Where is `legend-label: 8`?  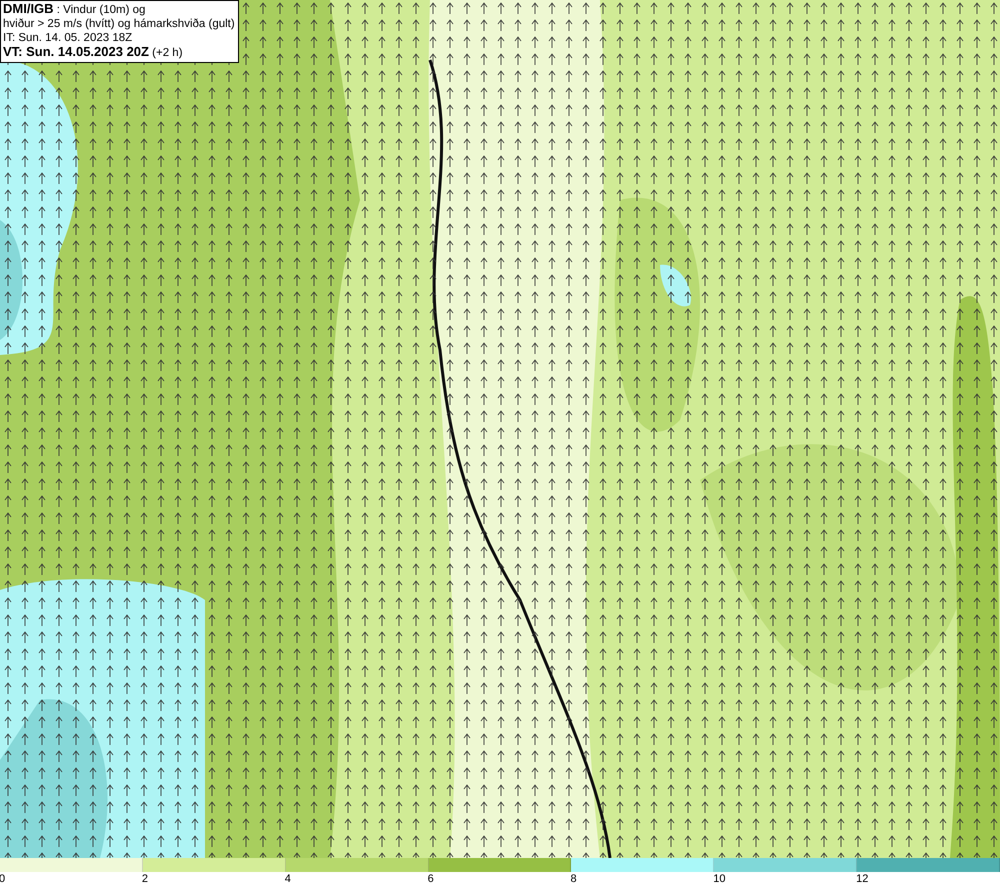
legend-label: 8 is located at coordinates (573, 879).